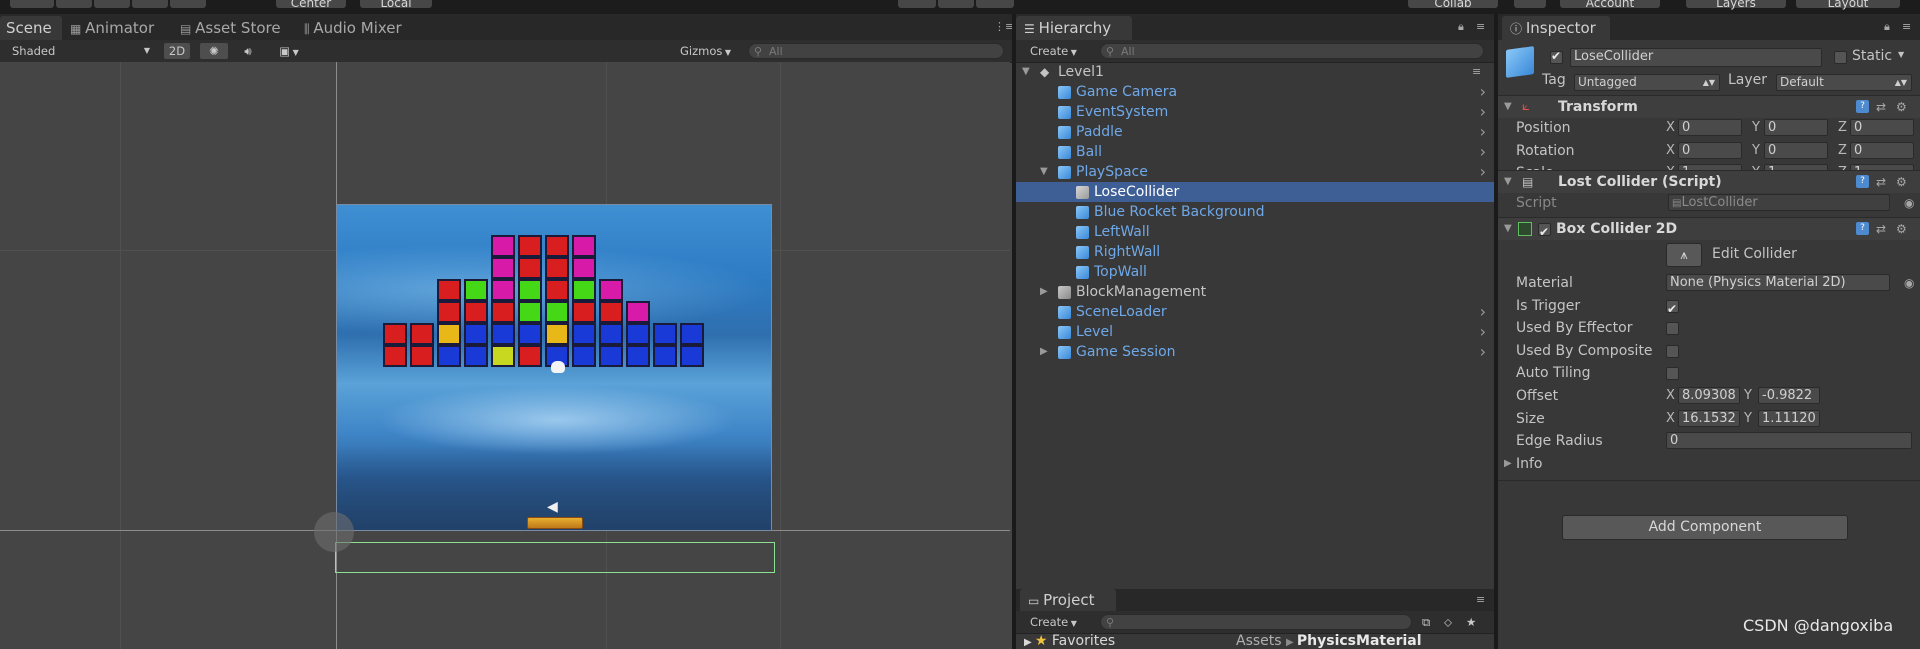 Image resolution: width=1920 pixels, height=649 pixels. What do you see at coordinates (82, 51) in the screenshot?
I see `shading-mode-dropdown: Shaded ▼` at bounding box center [82, 51].